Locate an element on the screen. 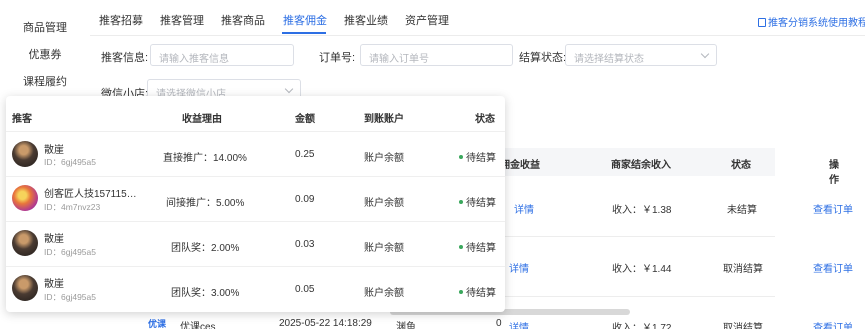  reason-cell: 团队奖：3.00% is located at coordinates (205, 293).